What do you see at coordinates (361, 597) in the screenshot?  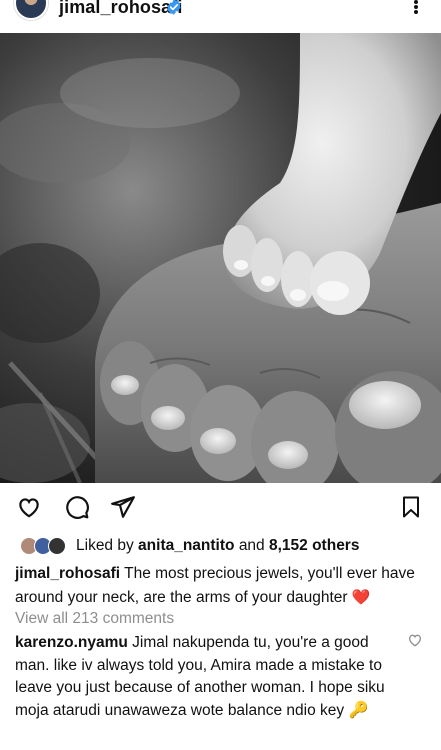 I see `red-heart-emoji: ❤️` at bounding box center [361, 597].